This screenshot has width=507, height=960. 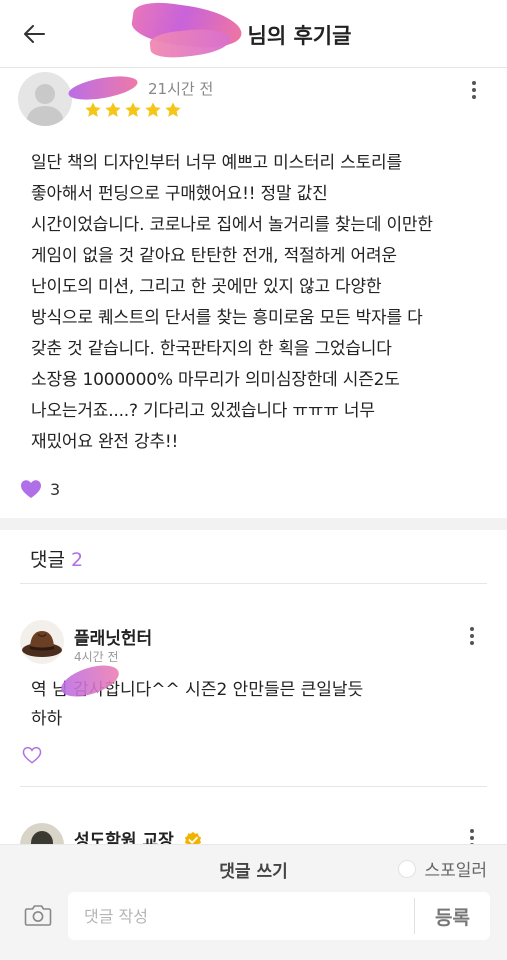 What do you see at coordinates (253, 103) in the screenshot?
I see `review-header: 21시간 전` at bounding box center [253, 103].